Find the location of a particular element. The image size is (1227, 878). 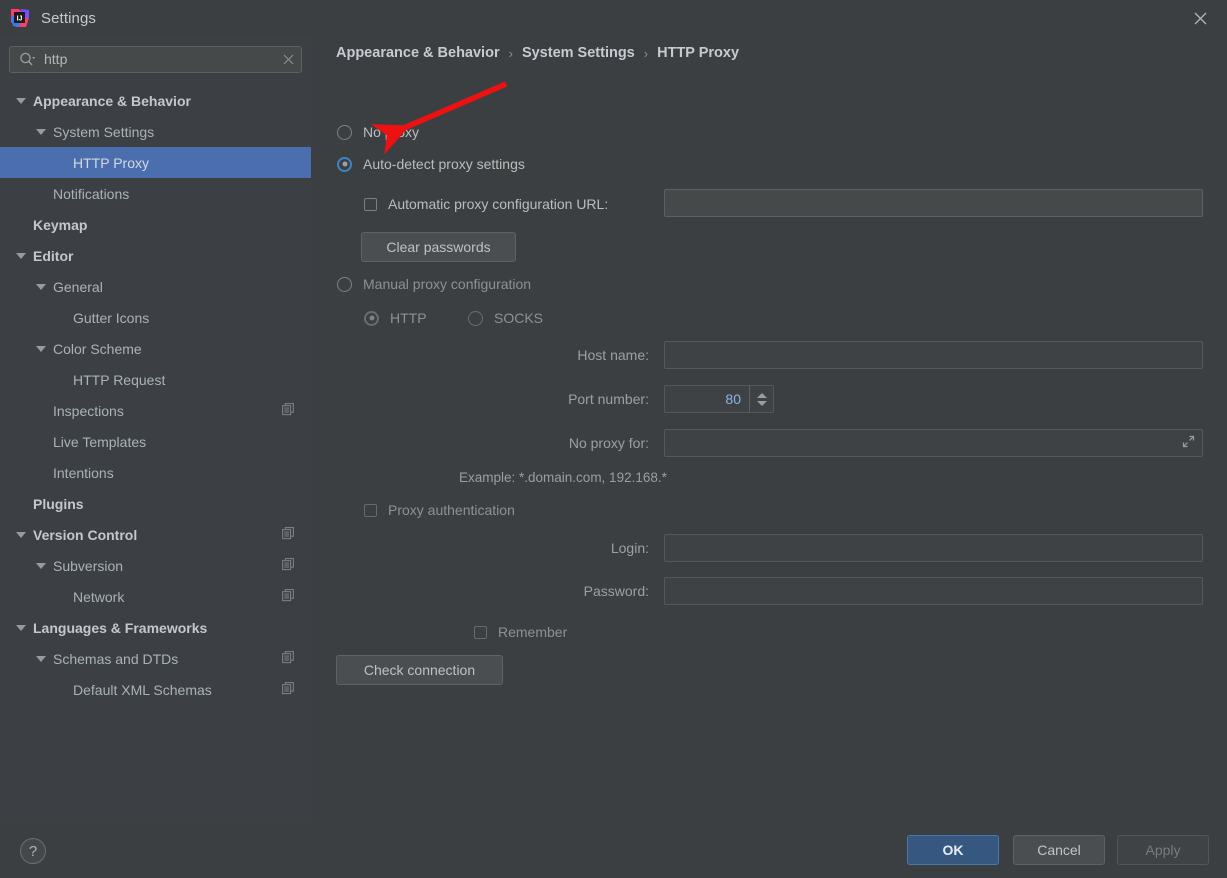

breadcrumb-part-1: Appearance & Behavior is located at coordinates (418, 53).